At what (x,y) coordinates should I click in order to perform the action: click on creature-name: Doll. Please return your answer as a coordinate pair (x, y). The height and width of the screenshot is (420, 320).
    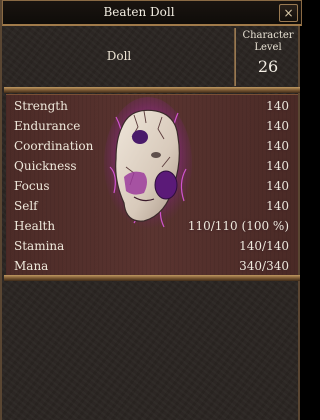
    Looking at the image, I should click on (119, 56).